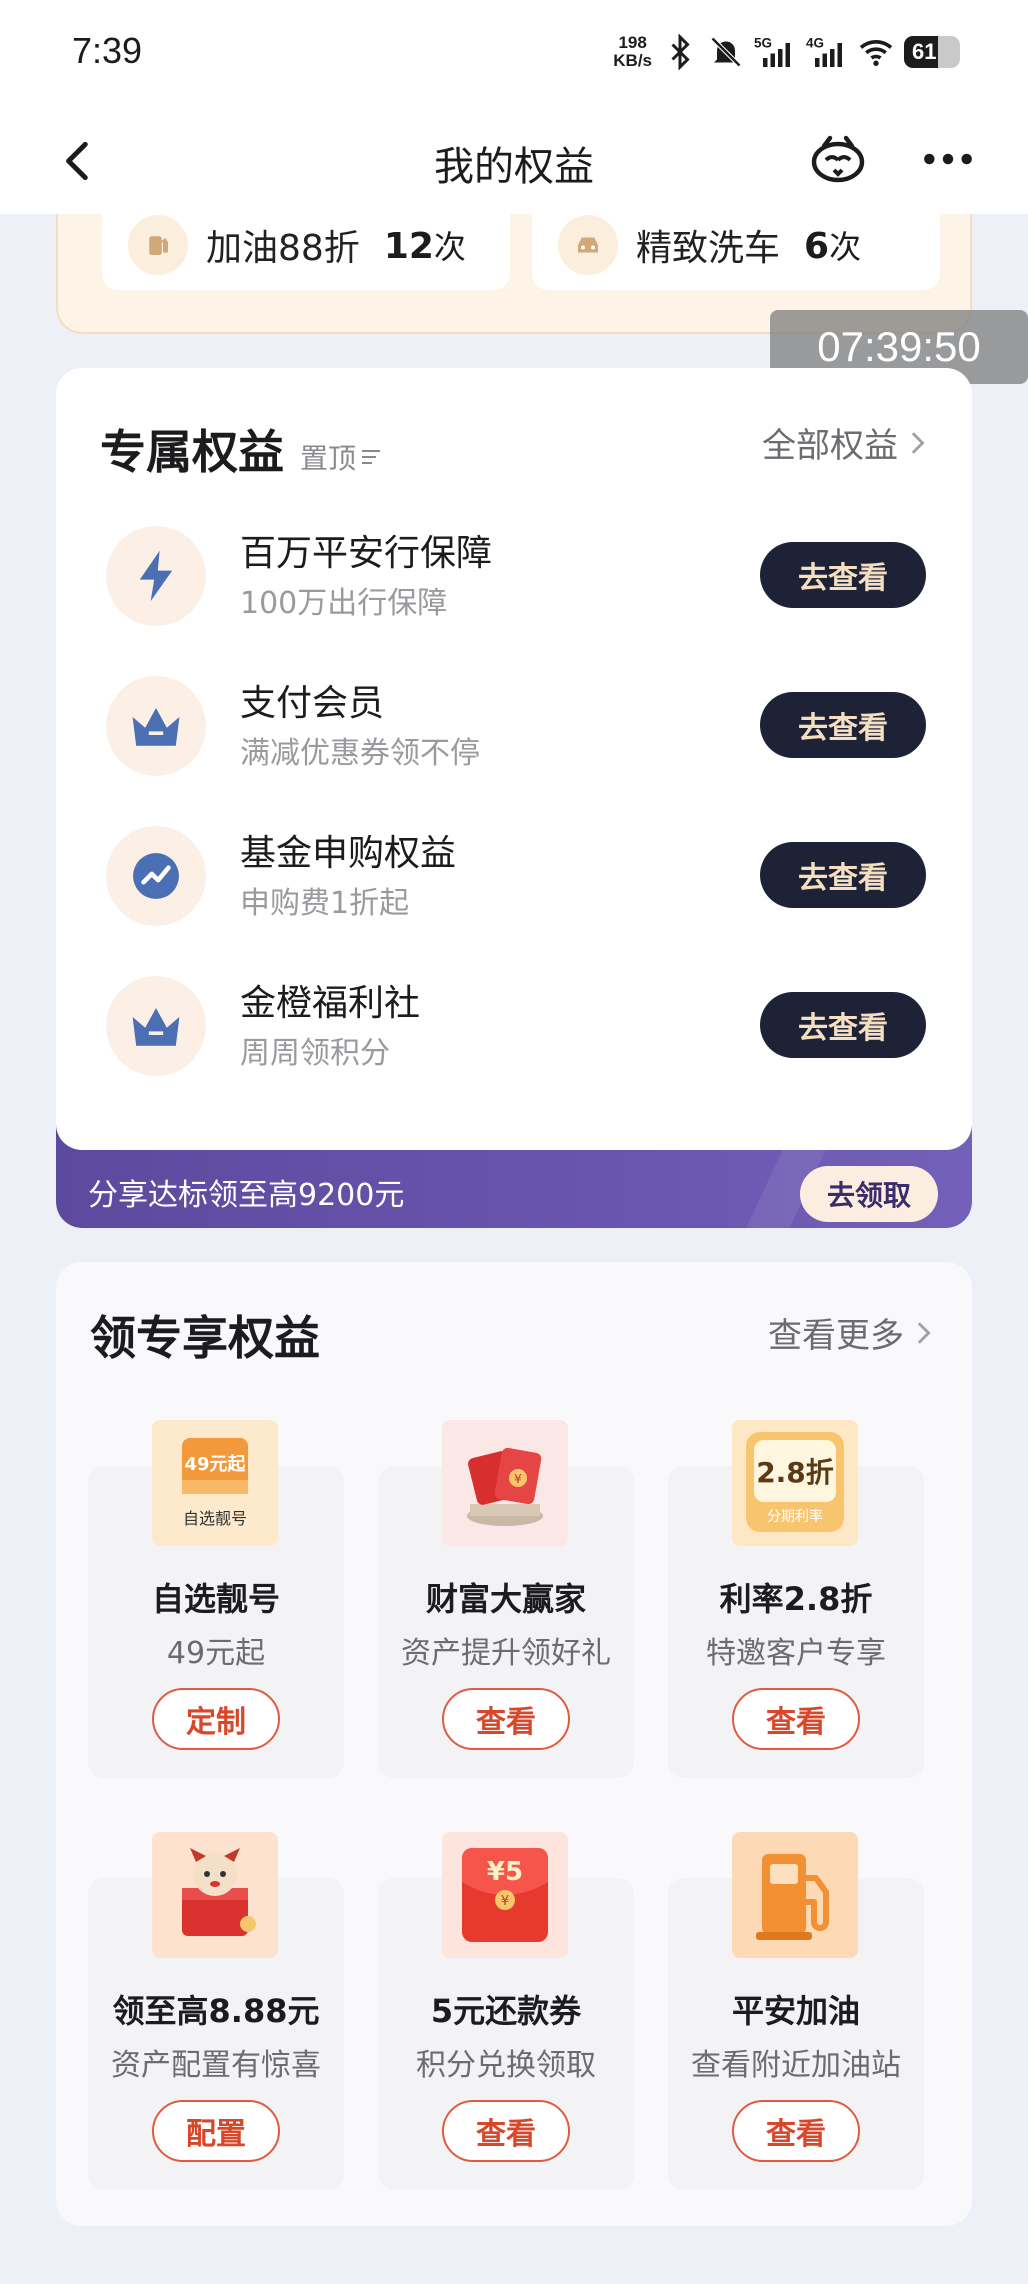 The width and height of the screenshot is (1028, 2284). Describe the element at coordinates (516, 1025) in the screenshot. I see `exclusive-row: 金橙福利社 周周领积分 去查看` at that location.